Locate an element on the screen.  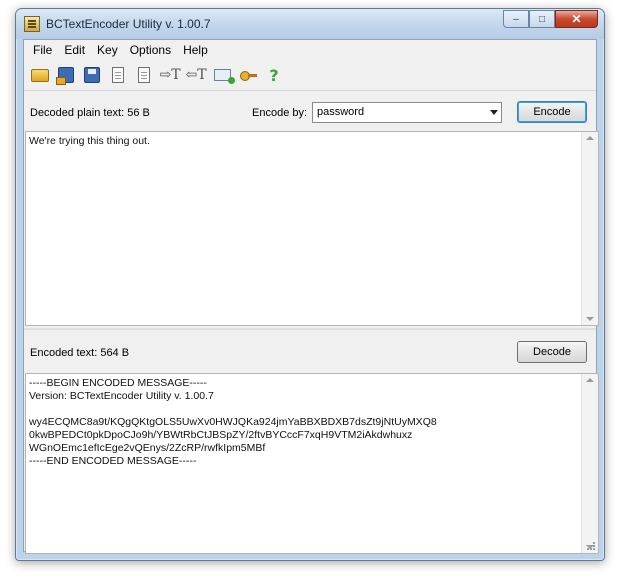
encode-by-select: password is located at coordinates (407, 112).